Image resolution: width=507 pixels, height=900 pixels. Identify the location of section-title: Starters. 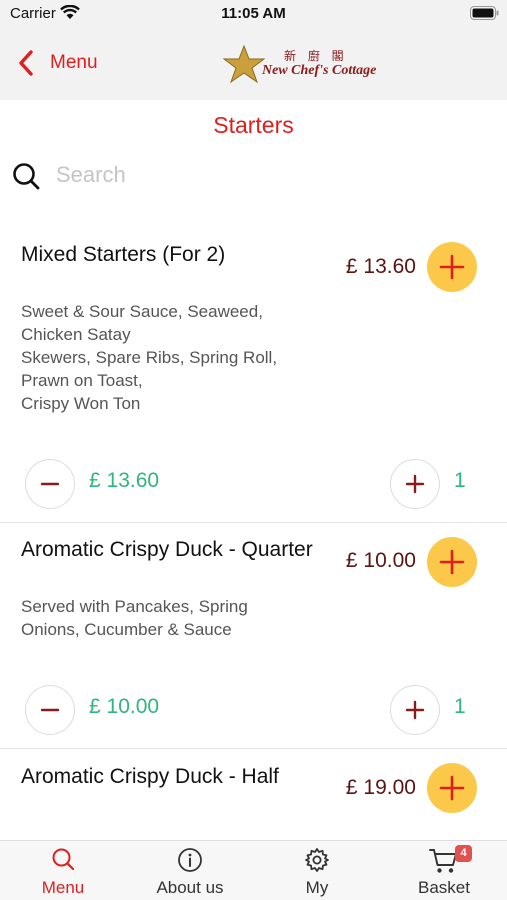
(253, 125).